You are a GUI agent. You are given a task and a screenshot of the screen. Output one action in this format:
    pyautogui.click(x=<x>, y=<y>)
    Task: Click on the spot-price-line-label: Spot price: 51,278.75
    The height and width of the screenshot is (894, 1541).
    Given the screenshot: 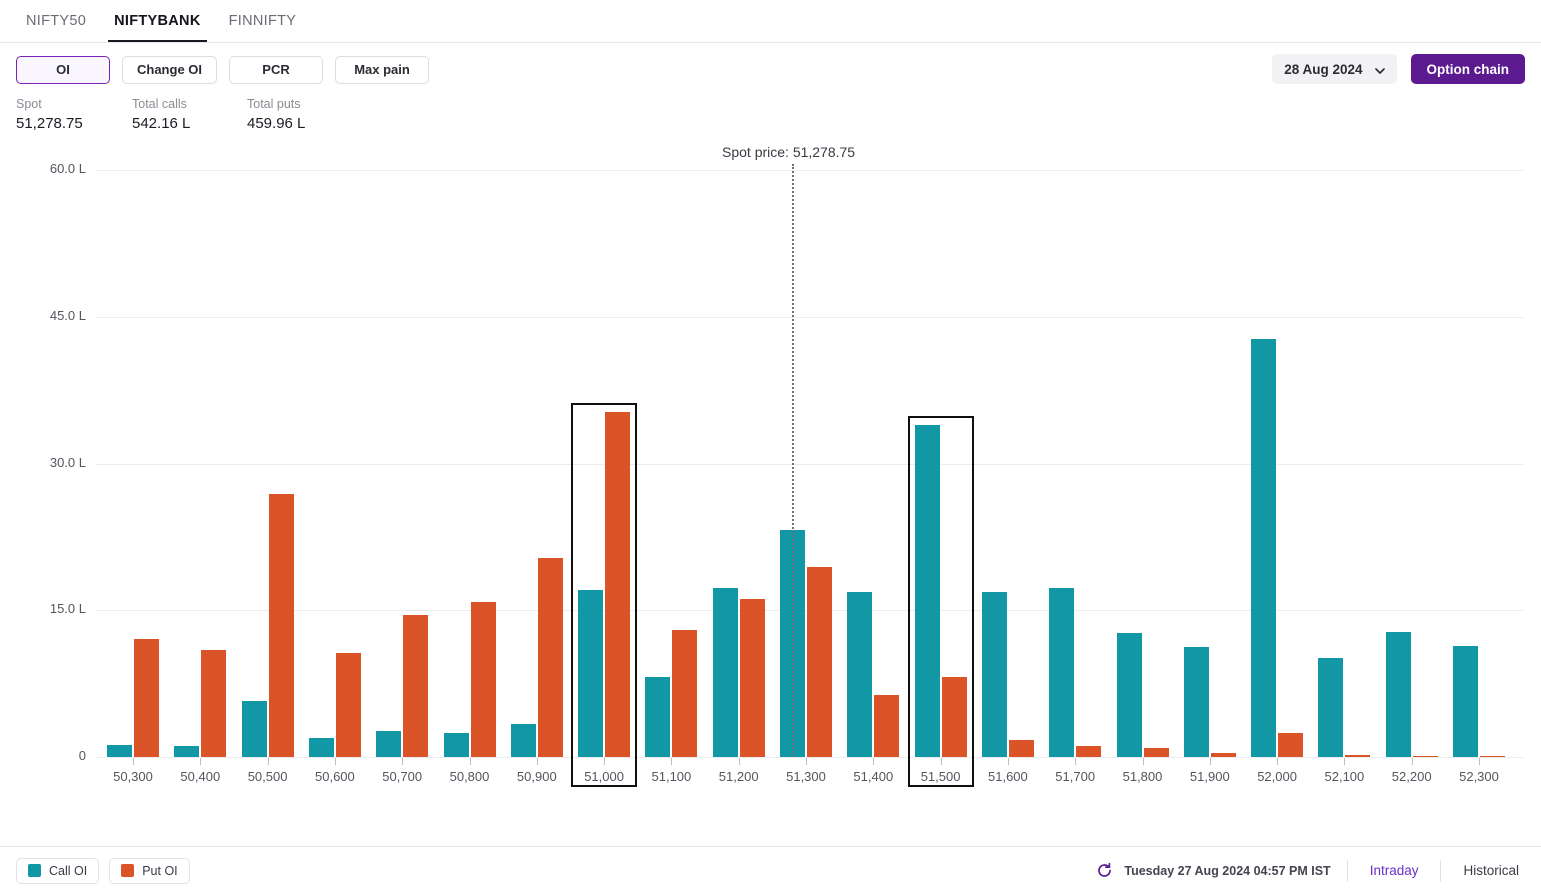 What is the action you would take?
    pyautogui.click(x=789, y=152)
    